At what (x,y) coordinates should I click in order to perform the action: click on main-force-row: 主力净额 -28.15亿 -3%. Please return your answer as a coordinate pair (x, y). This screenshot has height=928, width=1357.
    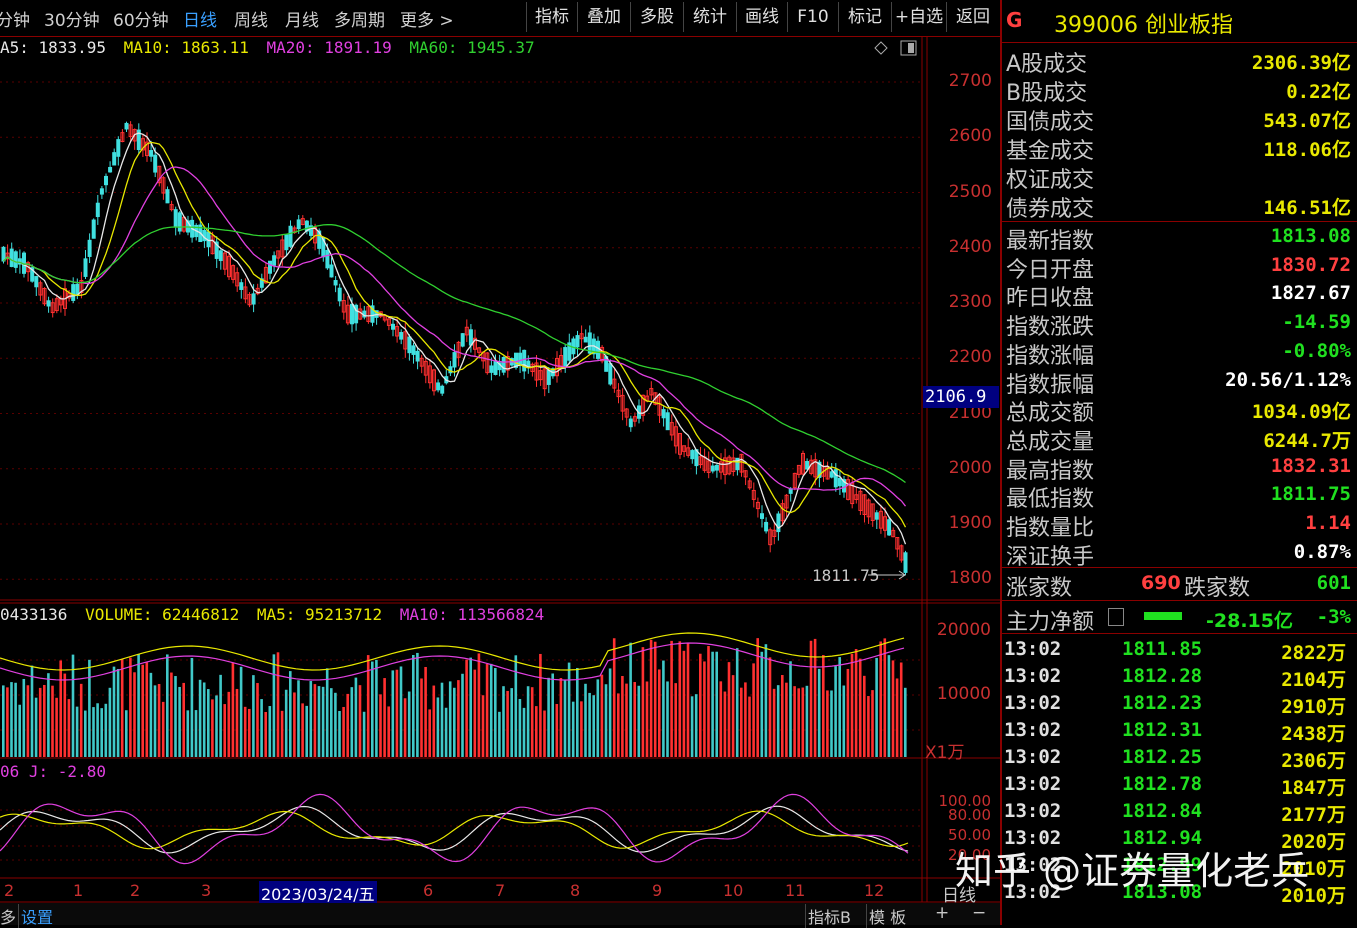
    Looking at the image, I should click on (1178, 619).